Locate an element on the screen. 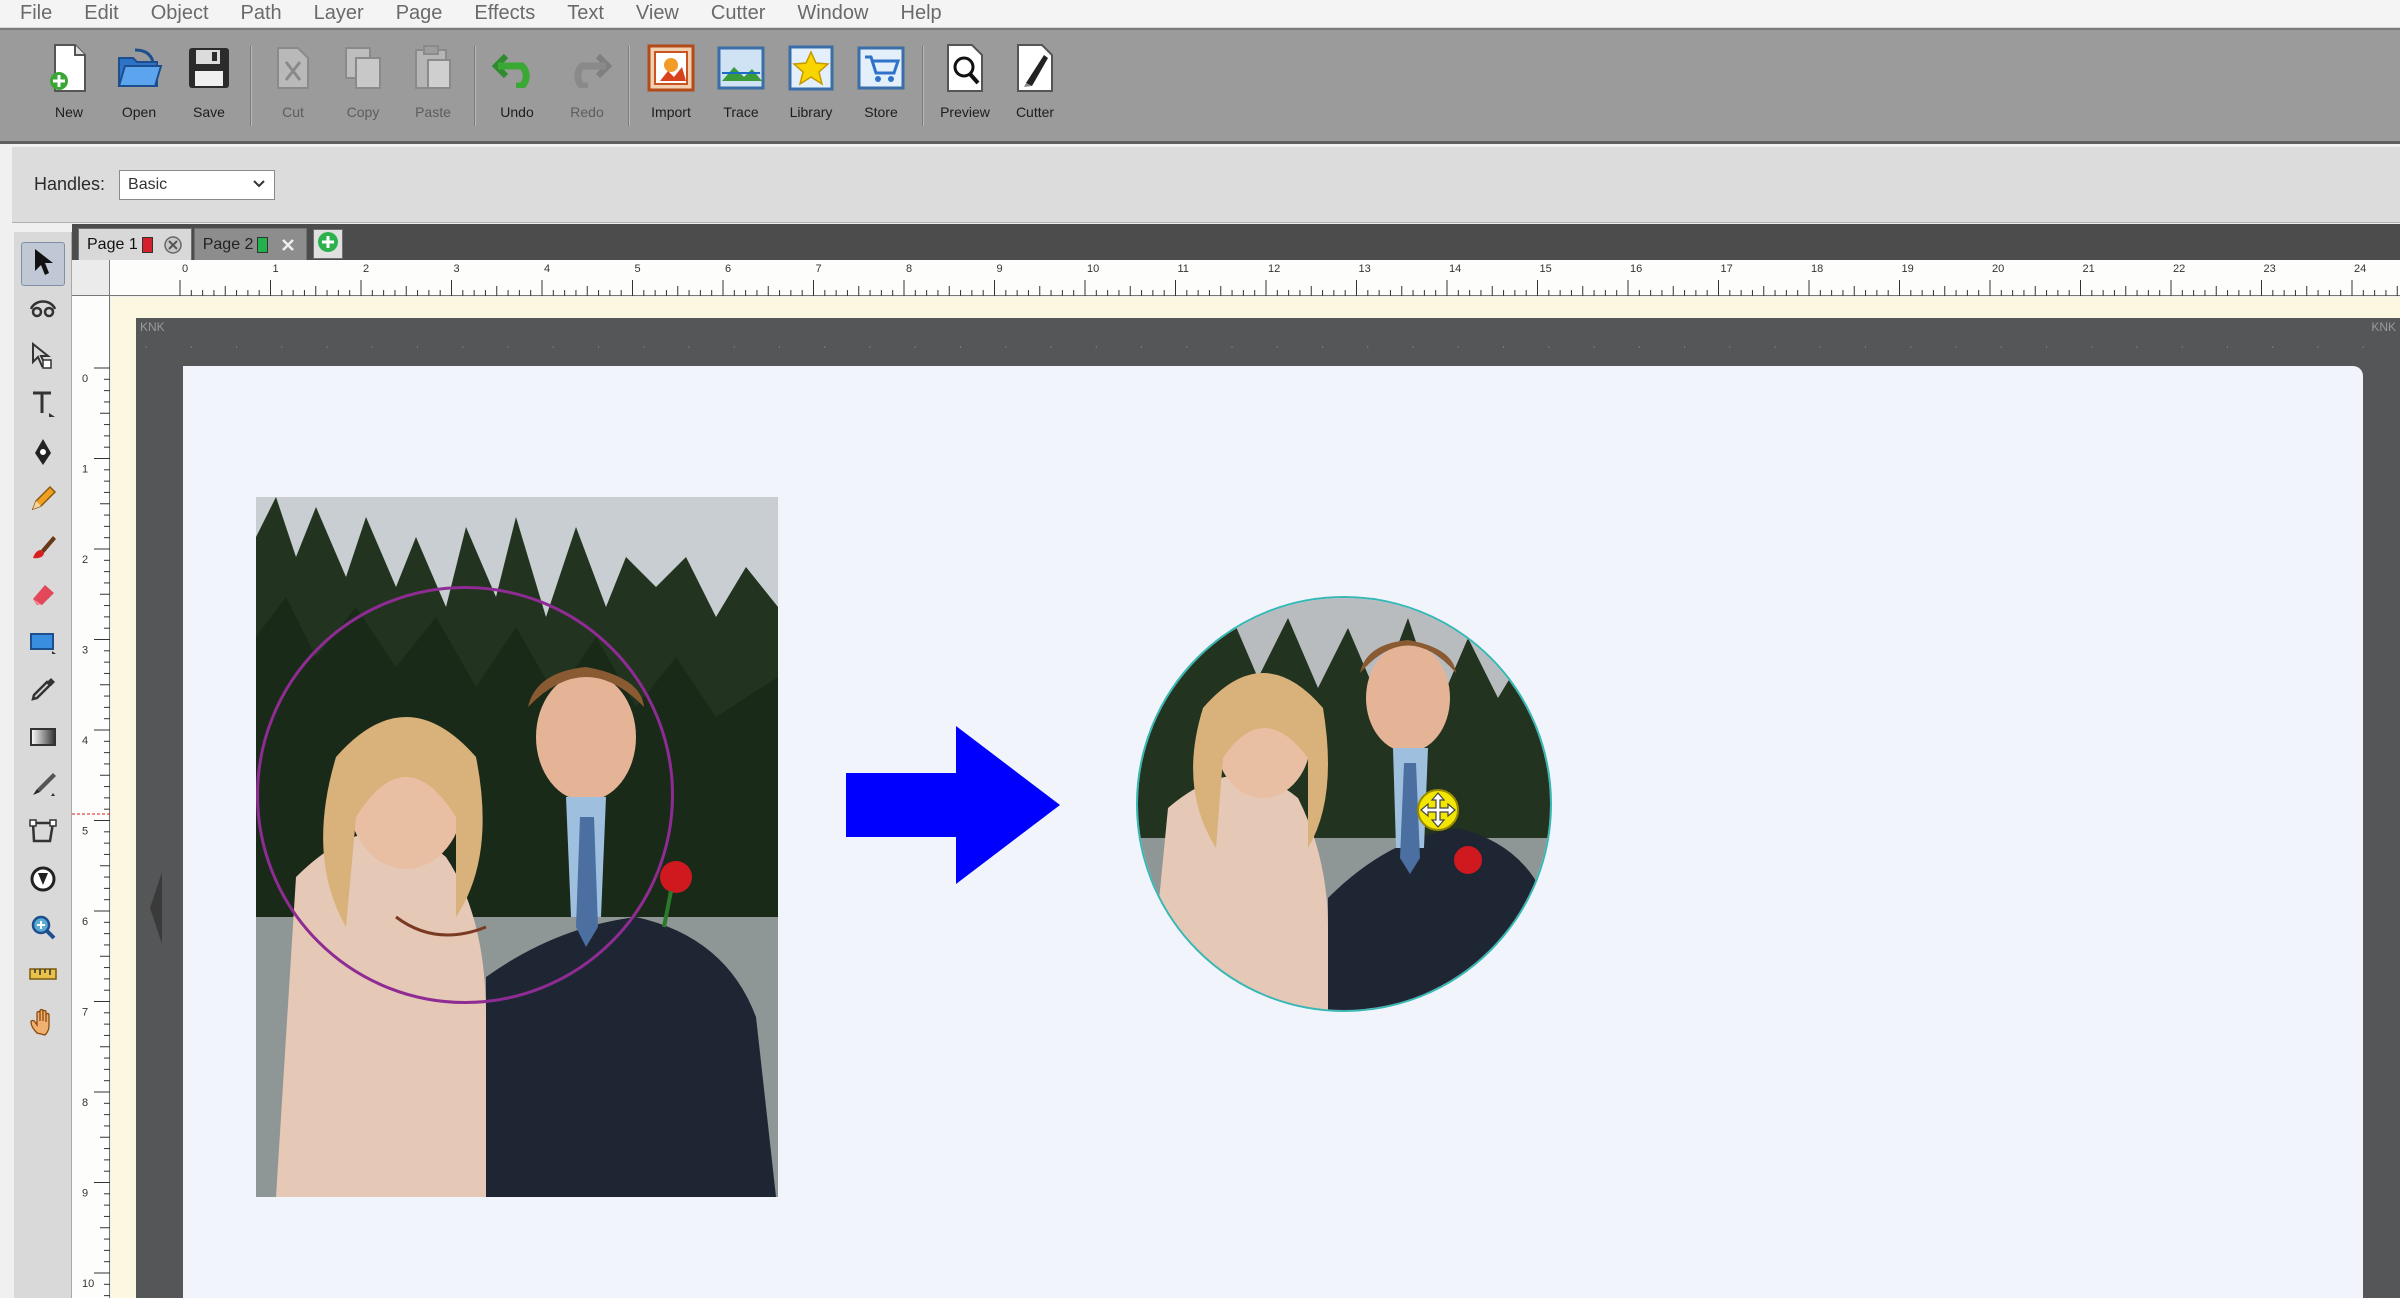 The image size is (2400, 1298). vertical-ruler-ticks: 0 1 2 3 4 5 6 7 8 9 10 is located at coordinates (91, 832).